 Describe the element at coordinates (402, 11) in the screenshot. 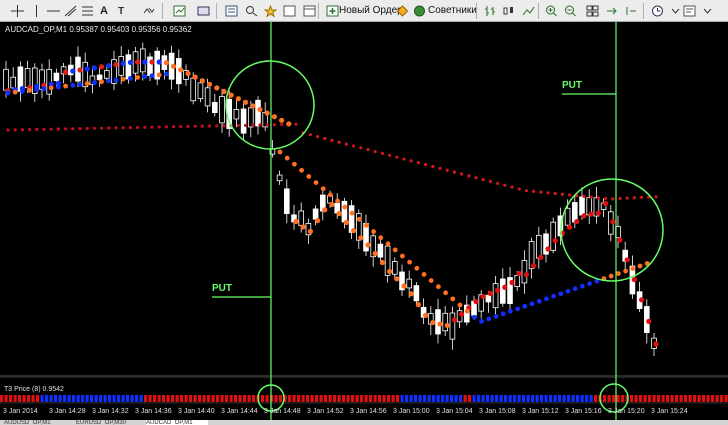

I see `autotrading-icon` at that location.